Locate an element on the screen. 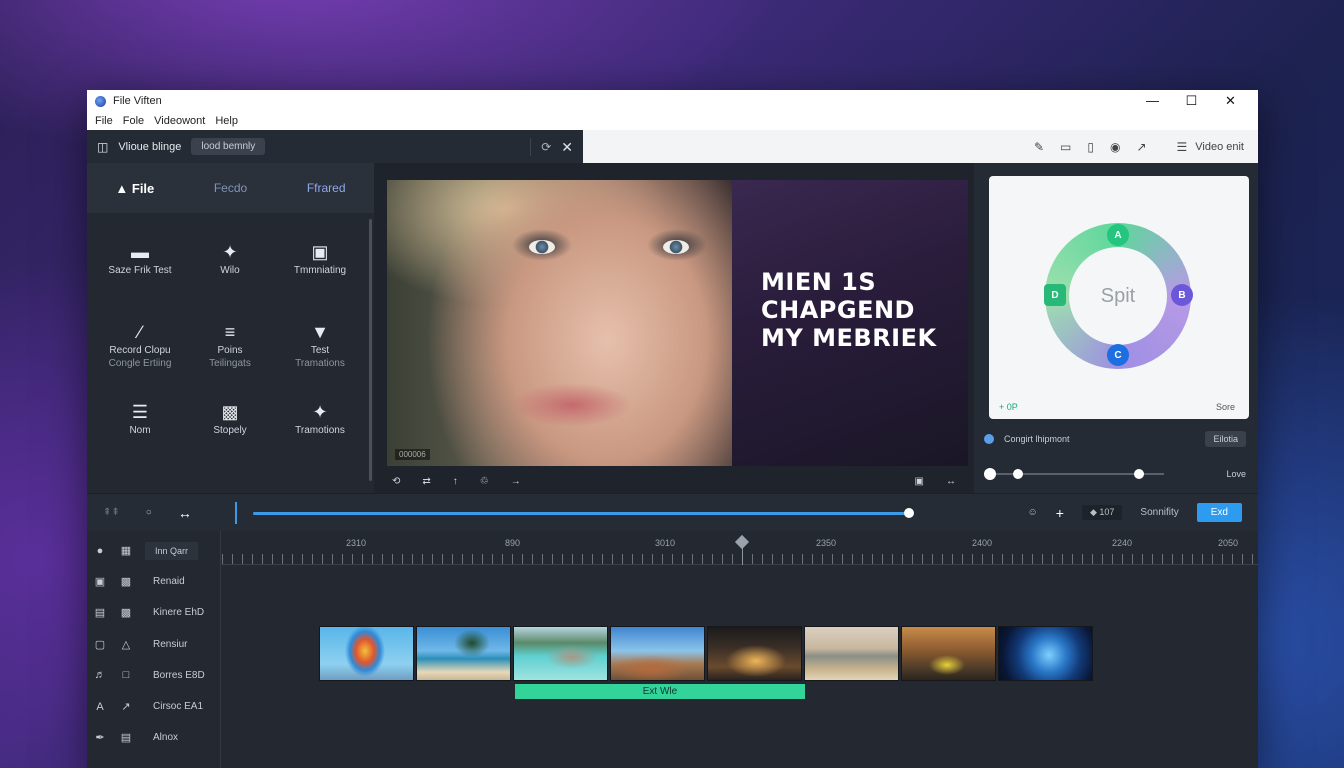 This screenshot has width=1344, height=768. track-row: ✒ ▤ Alnox is located at coordinates (153, 737).